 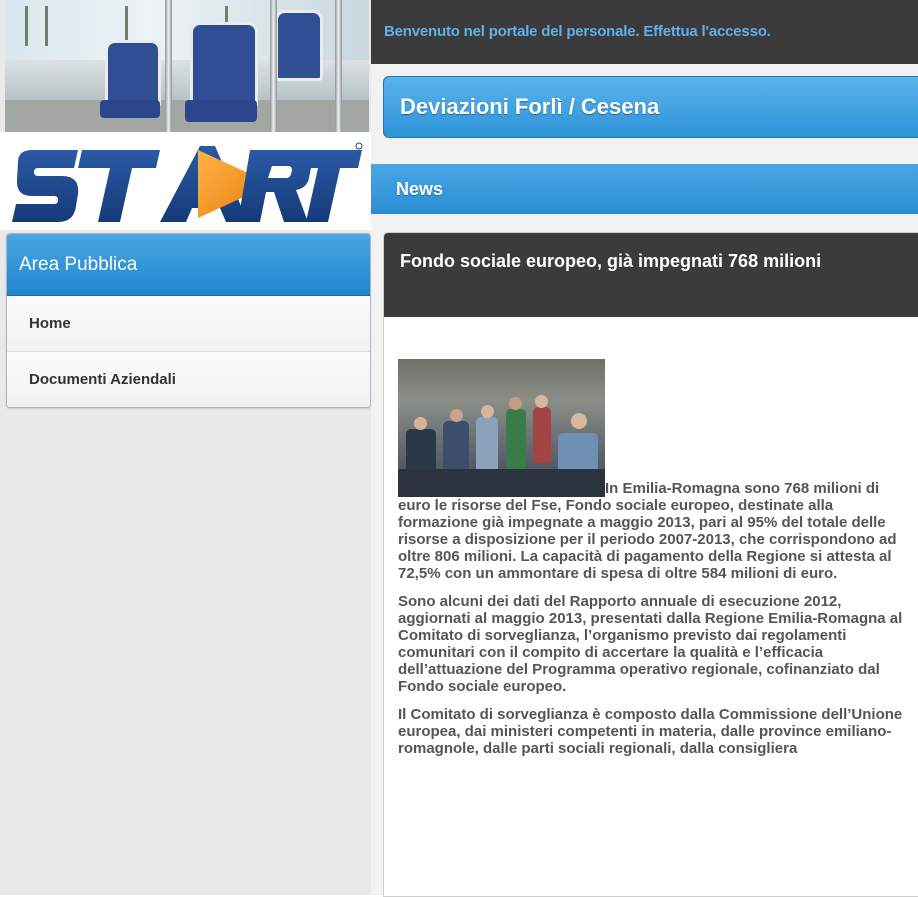 I want to click on classroom-photo, so click(x=501, y=428).